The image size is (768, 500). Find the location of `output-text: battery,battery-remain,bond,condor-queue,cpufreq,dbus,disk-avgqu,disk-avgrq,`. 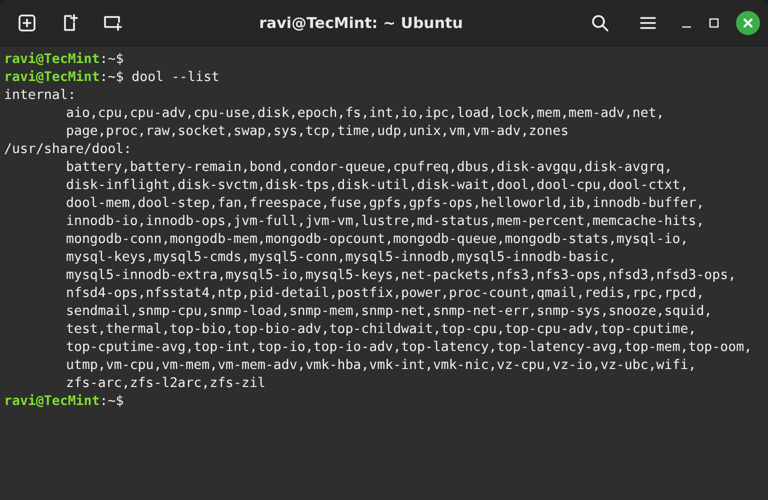

output-text: battery,battery-remain,bond,condor-queue,cpufreq,dbus,disk-avgqu,disk-avgrq, is located at coordinates (369, 168).